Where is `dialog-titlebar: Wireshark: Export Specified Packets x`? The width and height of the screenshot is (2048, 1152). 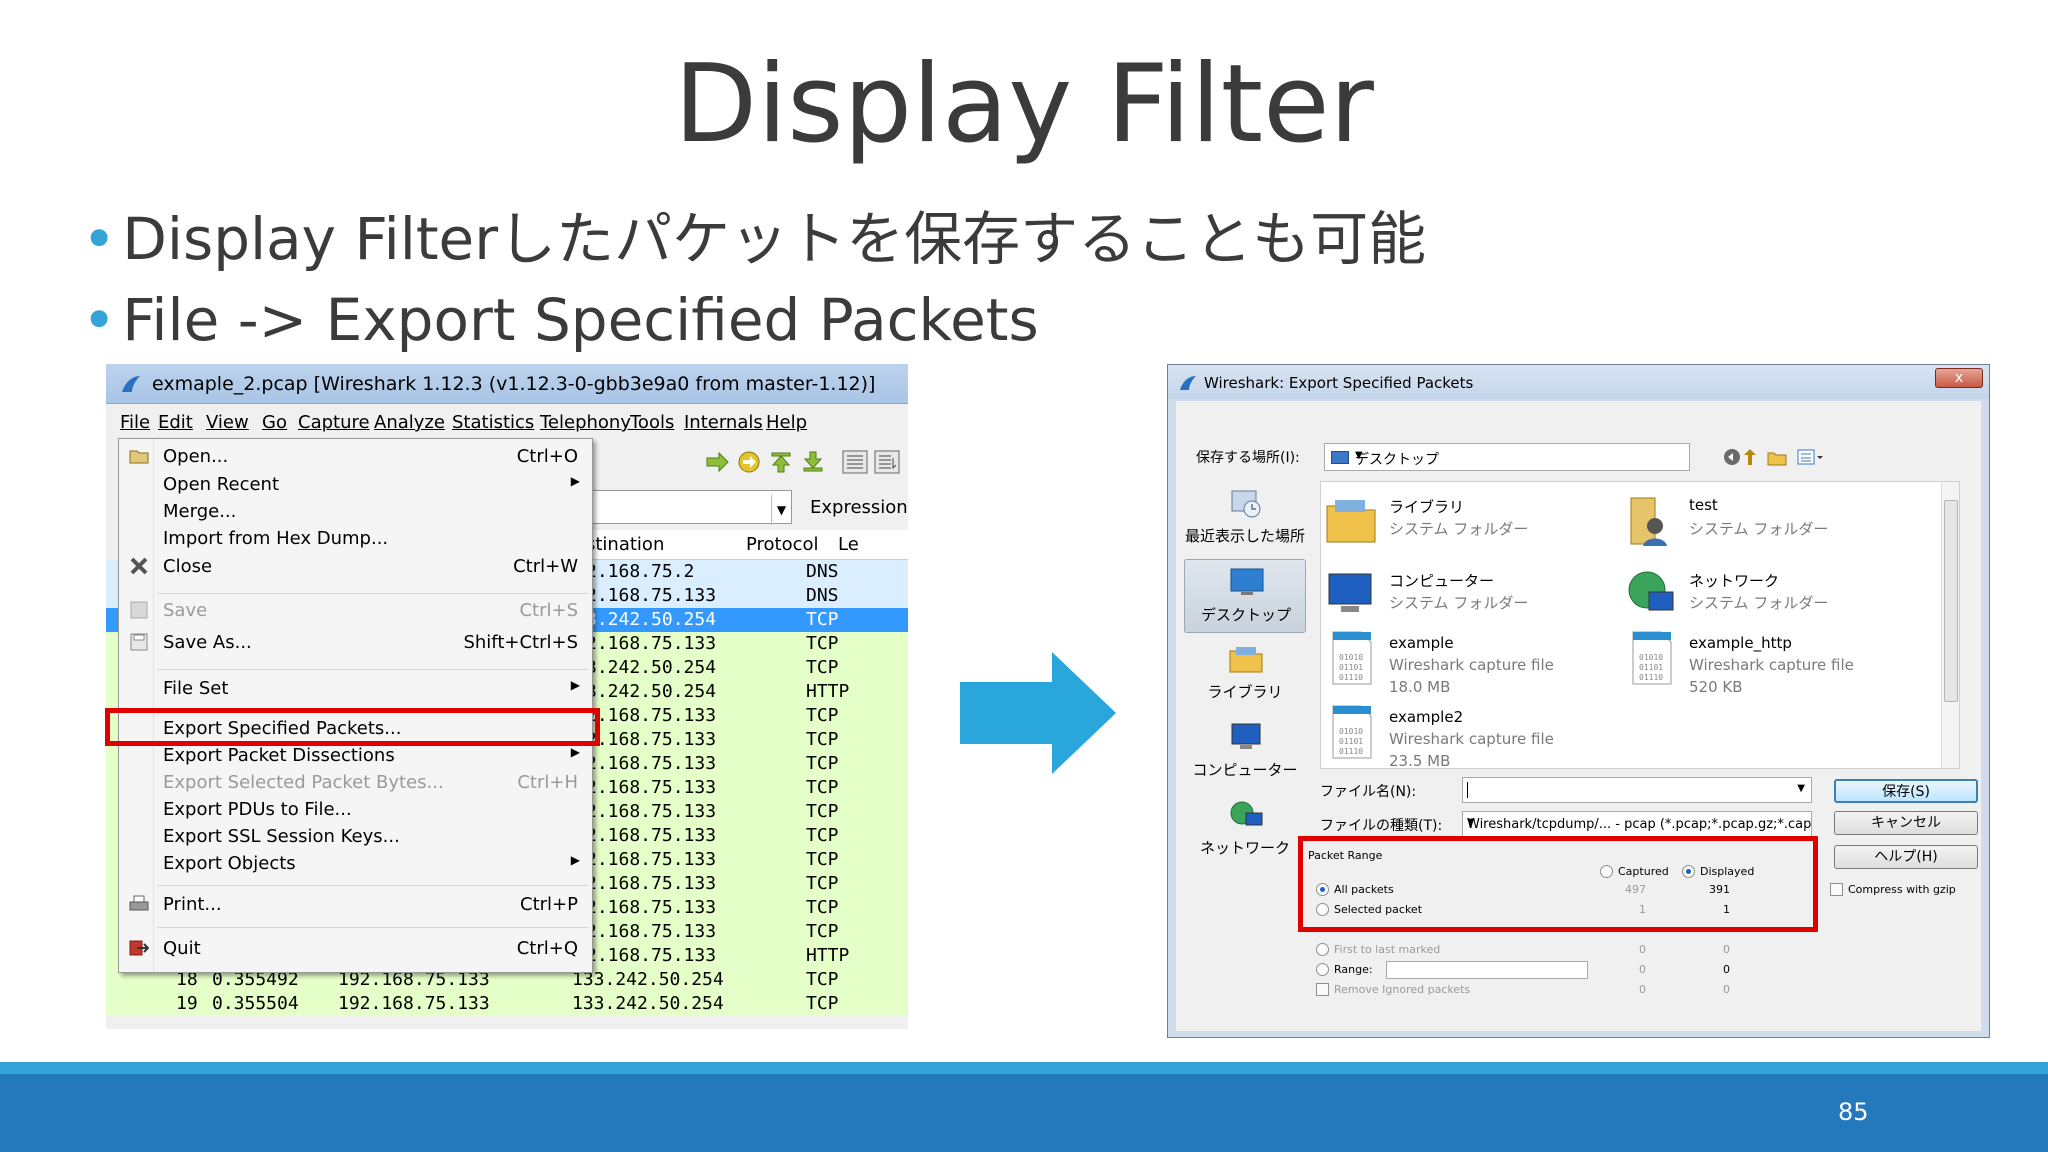
dialog-titlebar: Wireshark: Export Specified Packets x is located at coordinates (1578, 382).